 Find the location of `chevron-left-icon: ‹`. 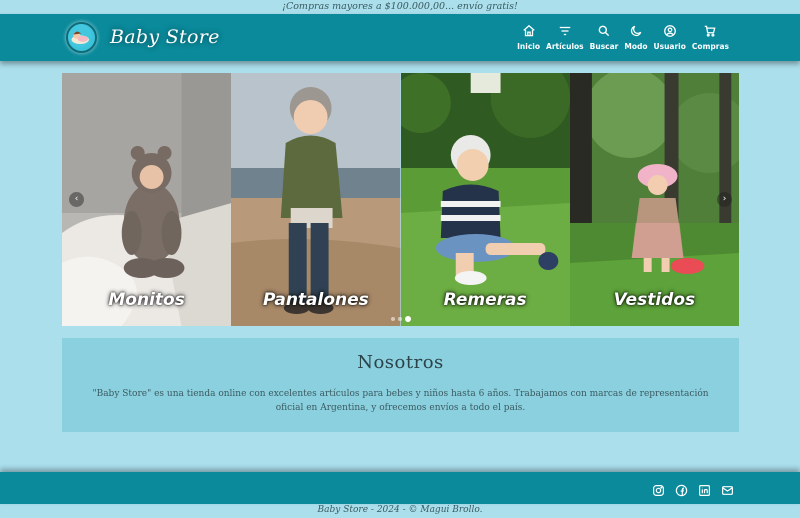

chevron-left-icon: ‹ is located at coordinates (76, 199).